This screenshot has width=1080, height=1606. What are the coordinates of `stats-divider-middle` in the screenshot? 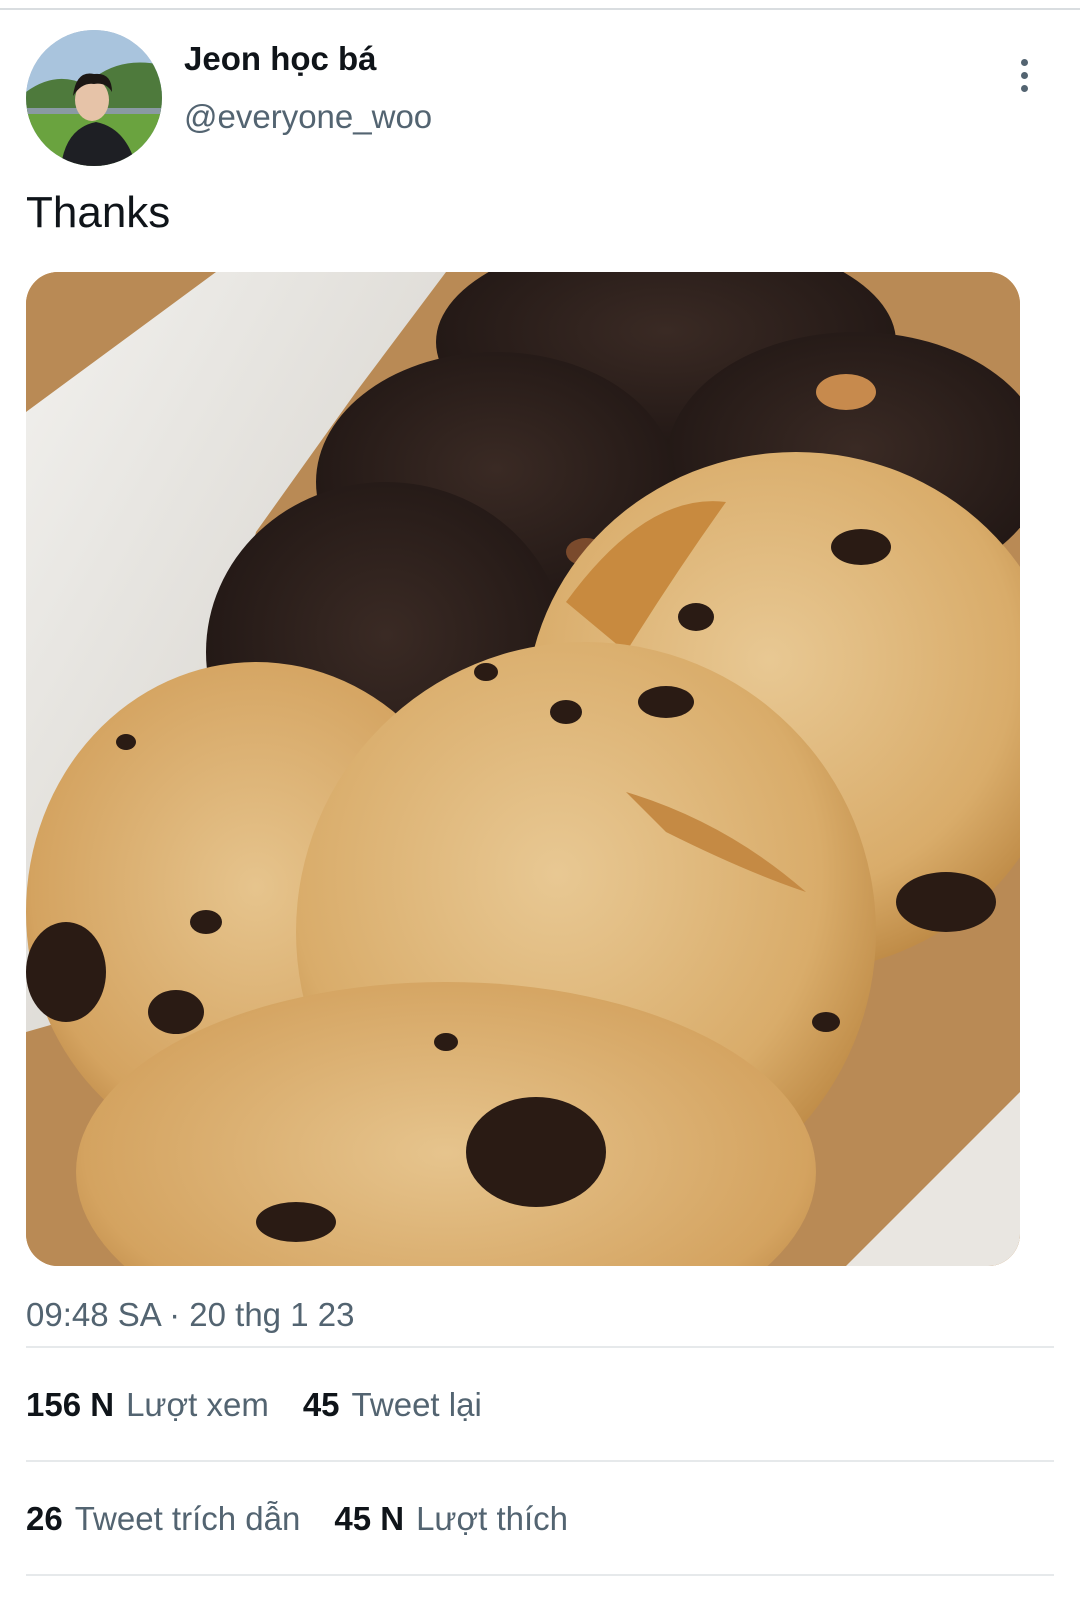 It's located at (540, 1461).